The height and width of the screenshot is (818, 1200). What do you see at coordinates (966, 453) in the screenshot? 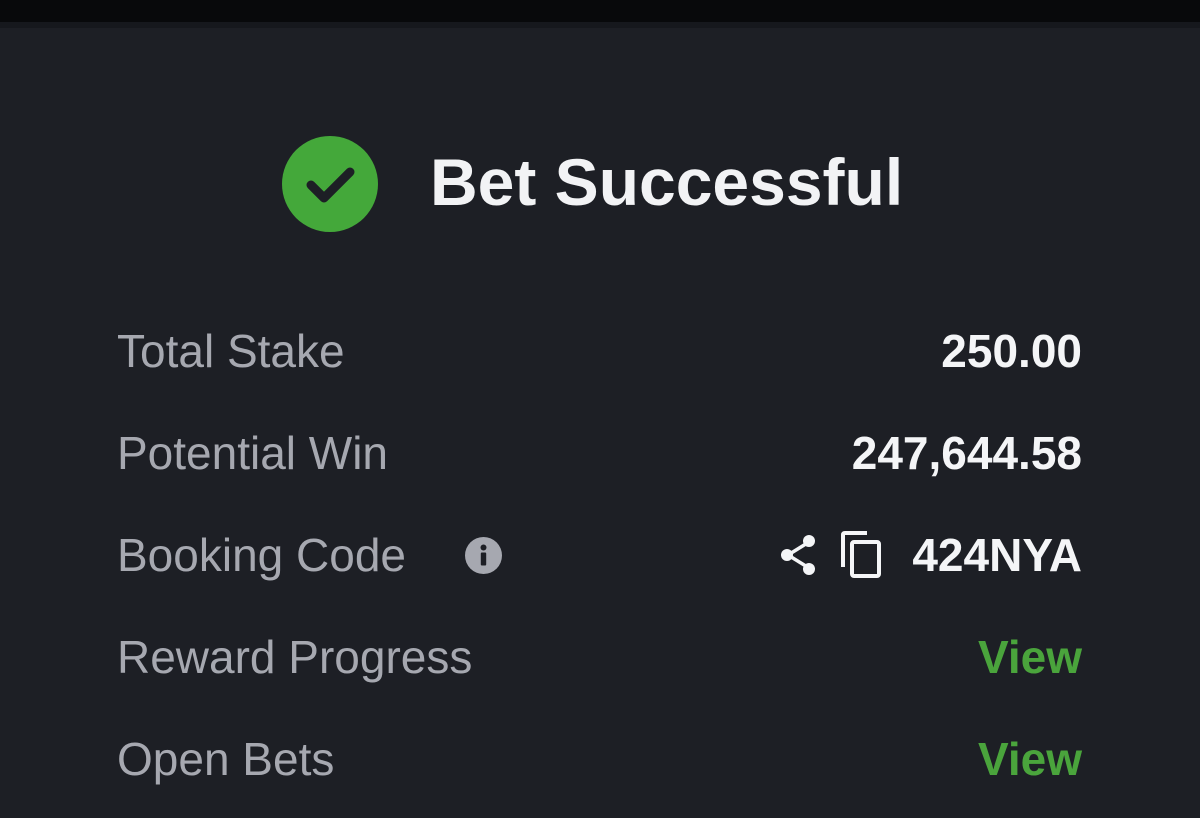
I see `potential-win-value: 247,644.58` at bounding box center [966, 453].